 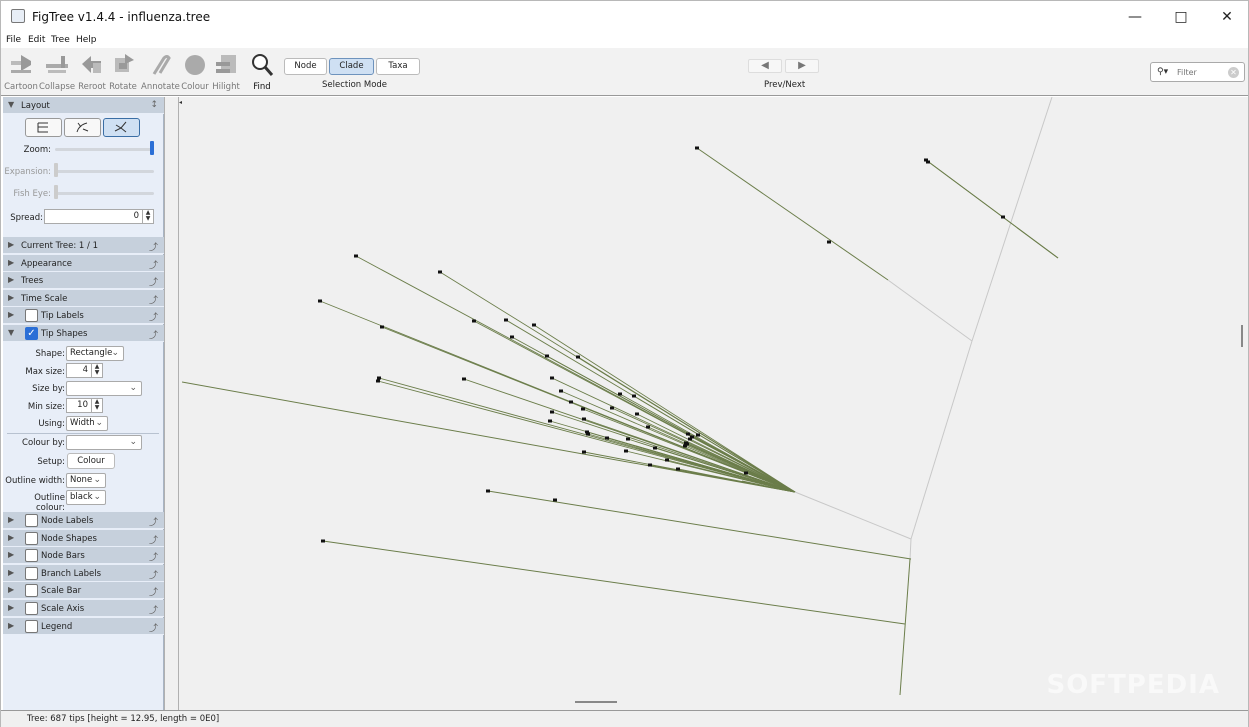 What do you see at coordinates (84, 370) in the screenshot?
I see `max-size-spinner: 4 ▲ ▼` at bounding box center [84, 370].